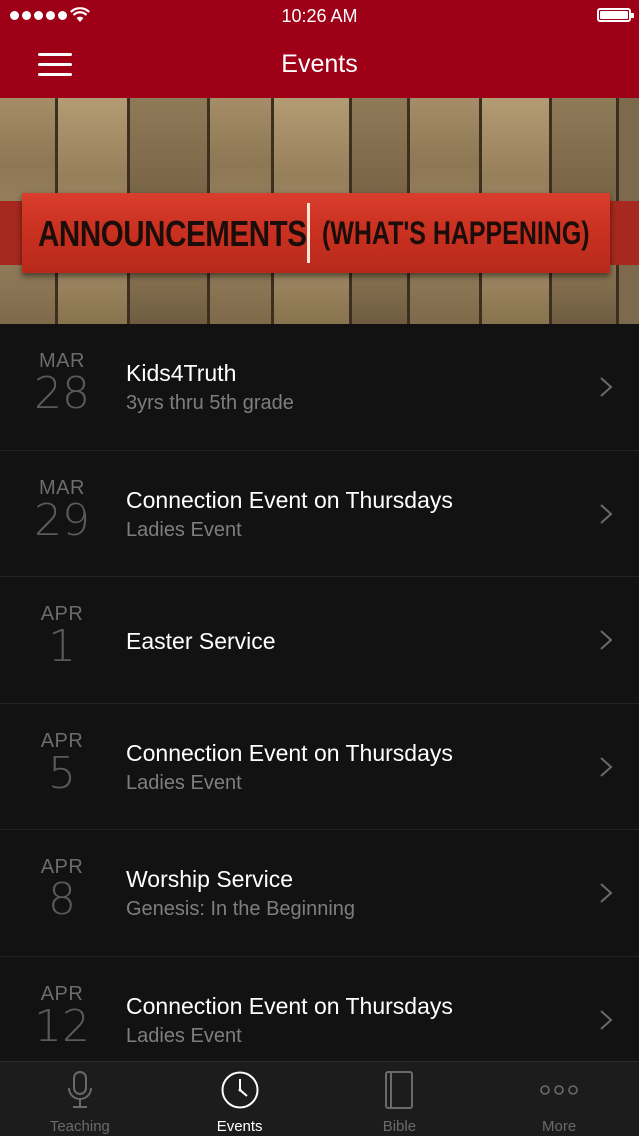  Describe the element at coordinates (559, 1126) in the screenshot. I see `tab-label: More` at that location.